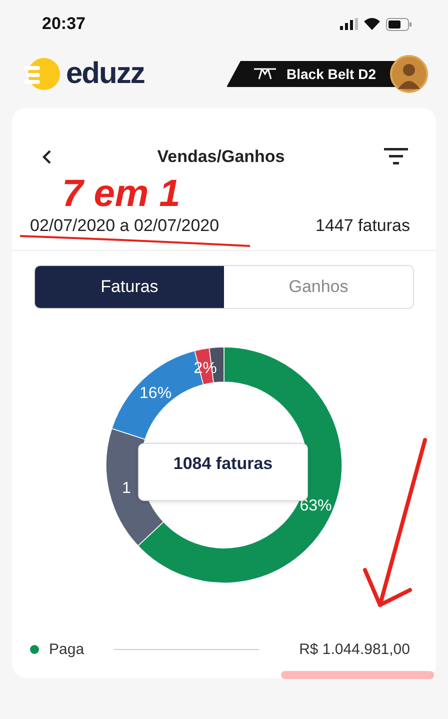 The image size is (448, 719). Describe the element at coordinates (125, 226) in the screenshot. I see `date-range: 02/07/2020 a 02/07/2020` at that location.